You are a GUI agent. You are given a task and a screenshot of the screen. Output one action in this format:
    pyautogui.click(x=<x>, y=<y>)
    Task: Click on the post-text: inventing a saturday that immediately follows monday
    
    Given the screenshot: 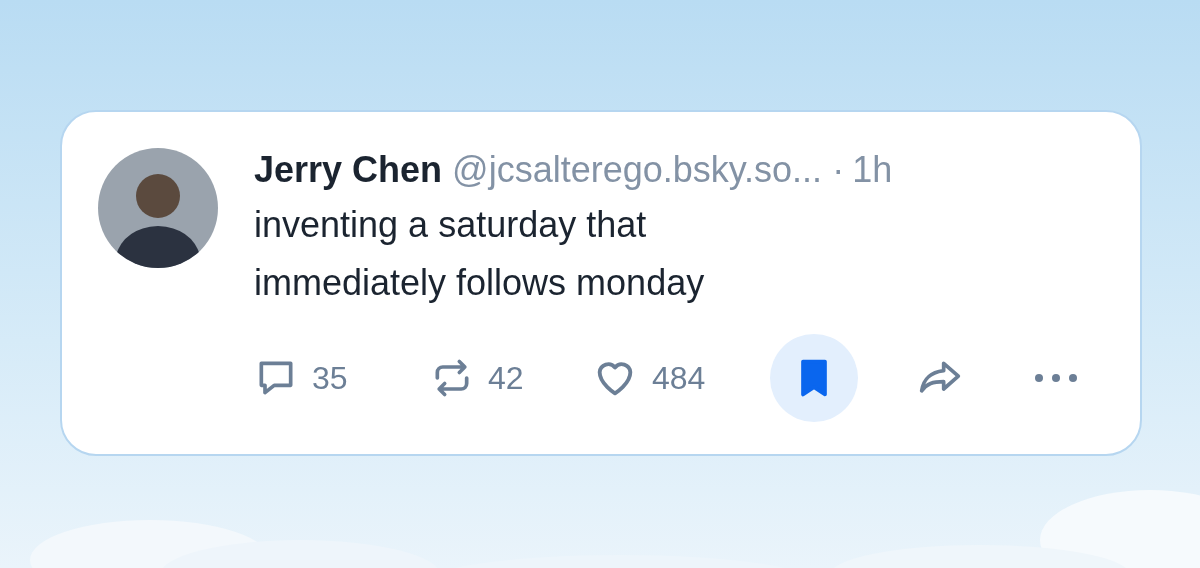 What is the action you would take?
    pyautogui.click(x=480, y=254)
    